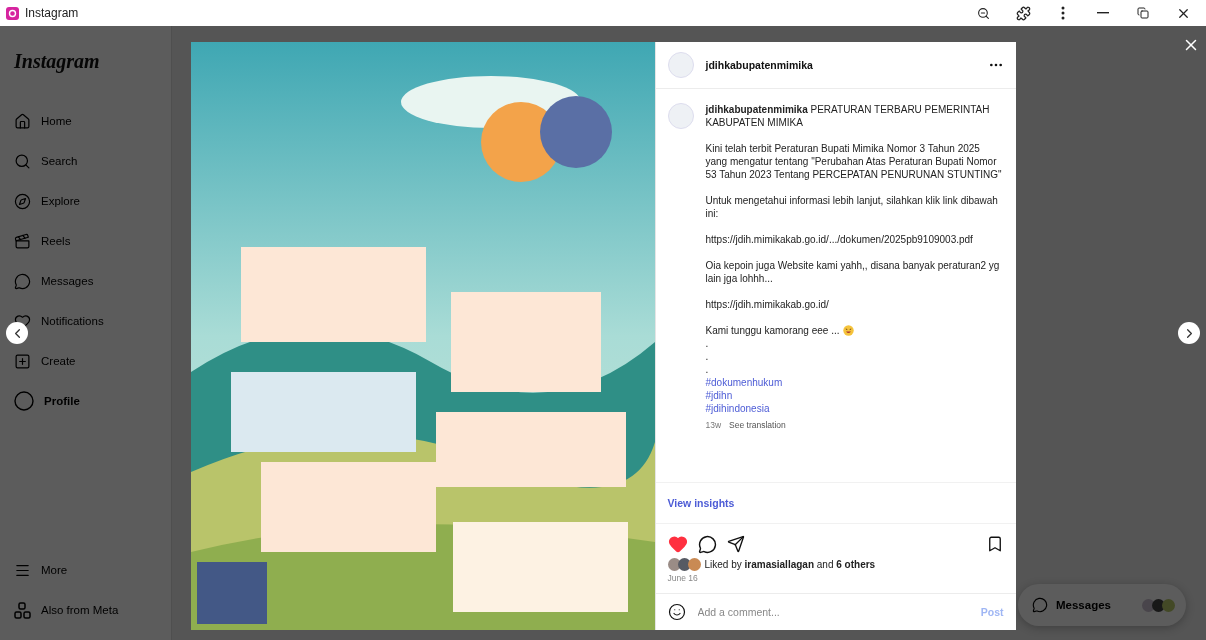  What do you see at coordinates (848, 116) in the screenshot?
I see `caption-text: jdihkabupatenmimika PERATURAN TERBARU PEMERINTAH KABUPATEN MIMIKA` at bounding box center [848, 116].